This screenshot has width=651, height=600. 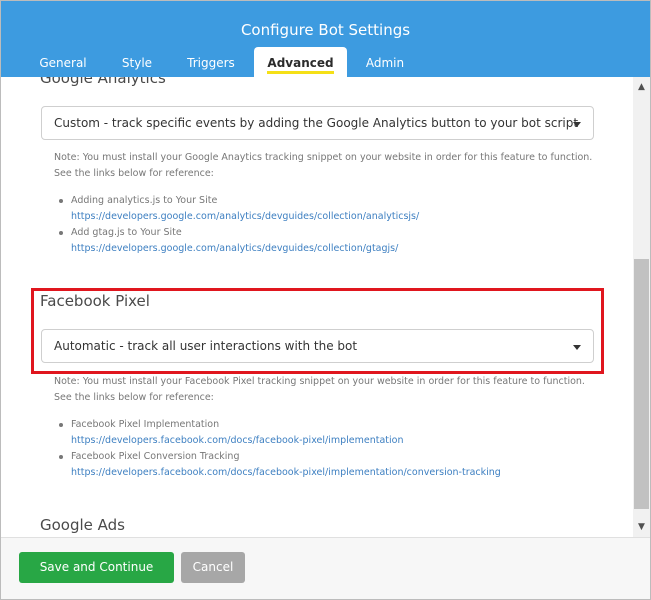 What do you see at coordinates (300, 65) in the screenshot?
I see `tab-advanced-label: Advanced` at bounding box center [300, 65].